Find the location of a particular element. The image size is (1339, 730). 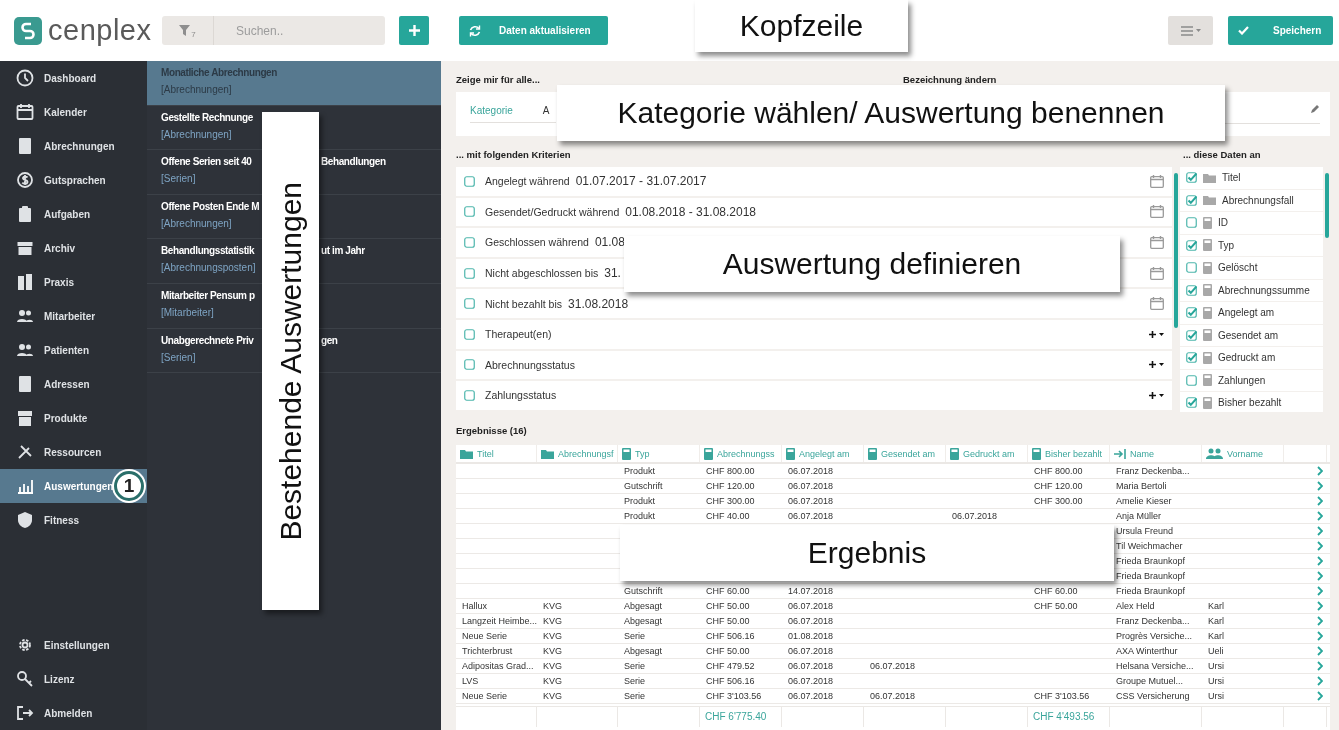

data-field-label: Gedruckt am is located at coordinates (1247, 358).